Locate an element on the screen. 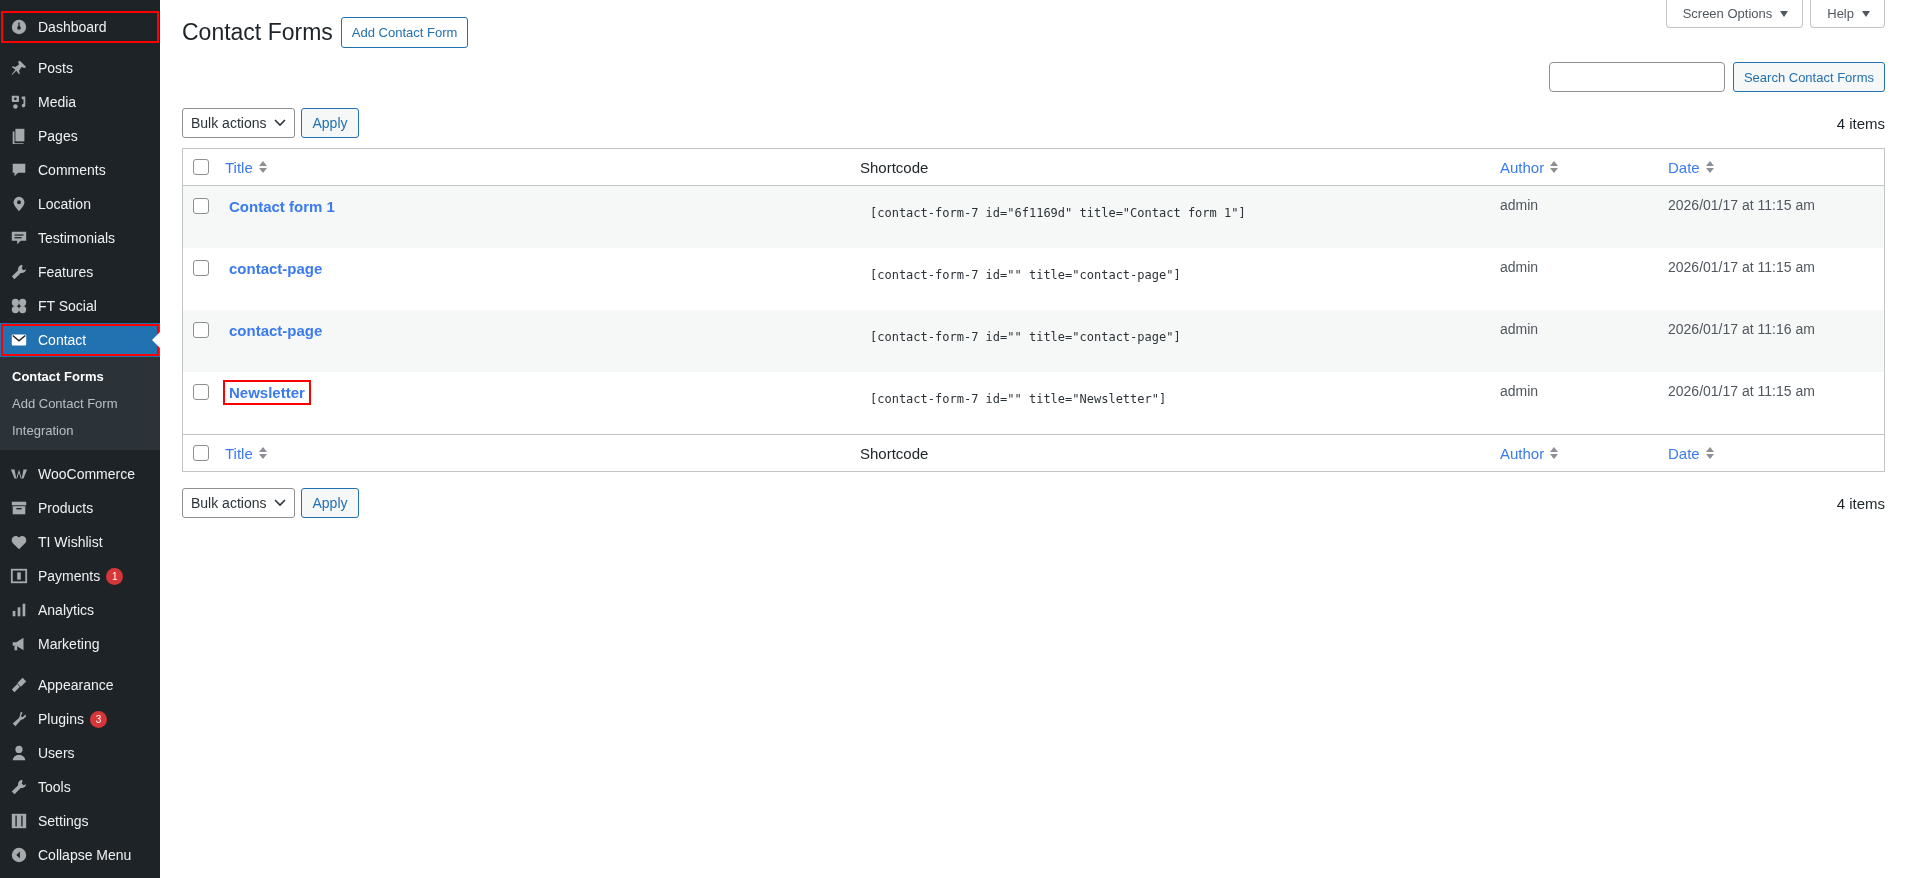 The height and width of the screenshot is (878, 1905). add-contact-form-button: Add Contact Form is located at coordinates (404, 32).